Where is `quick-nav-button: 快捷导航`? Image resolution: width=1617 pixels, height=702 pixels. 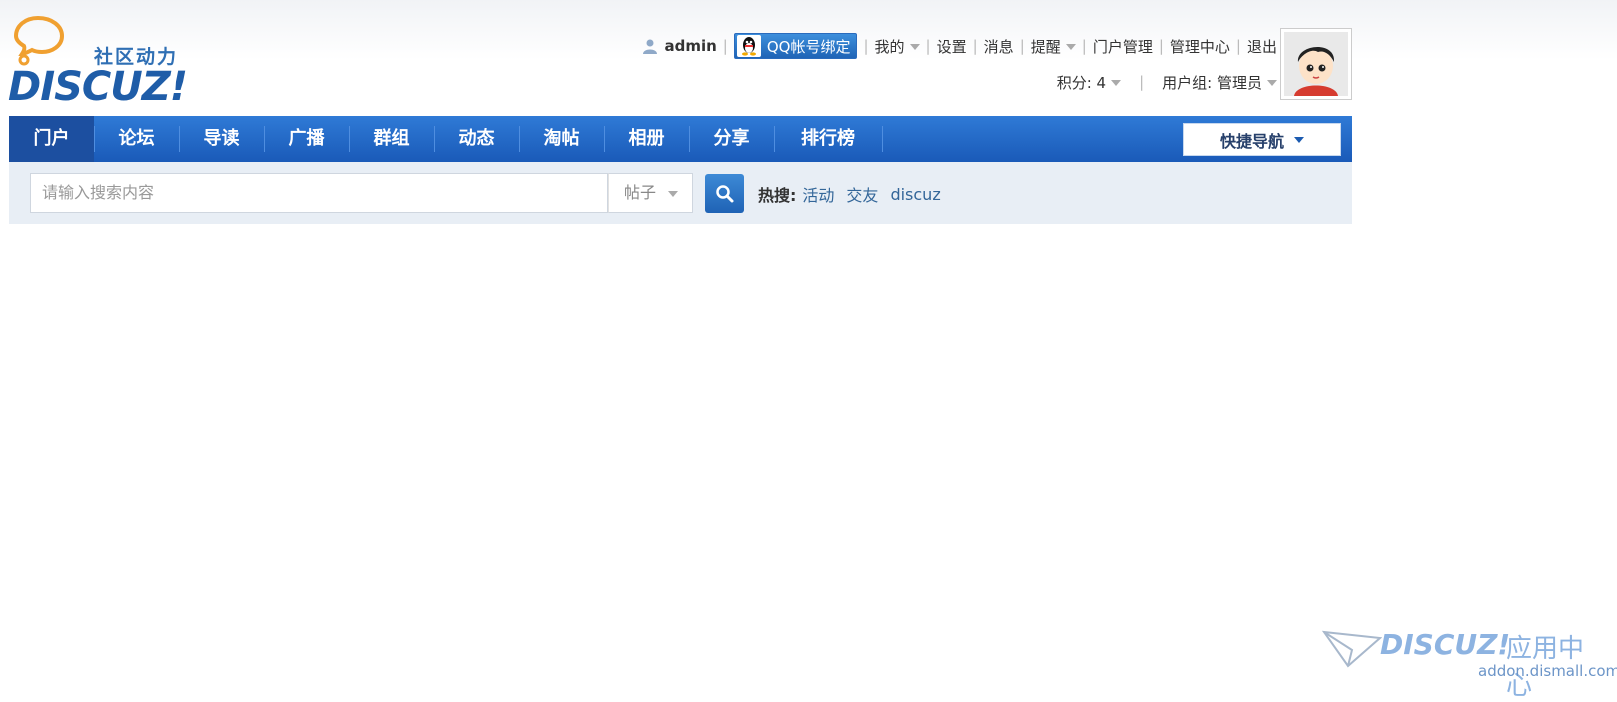
quick-nav-button: 快捷导航 is located at coordinates (1262, 139).